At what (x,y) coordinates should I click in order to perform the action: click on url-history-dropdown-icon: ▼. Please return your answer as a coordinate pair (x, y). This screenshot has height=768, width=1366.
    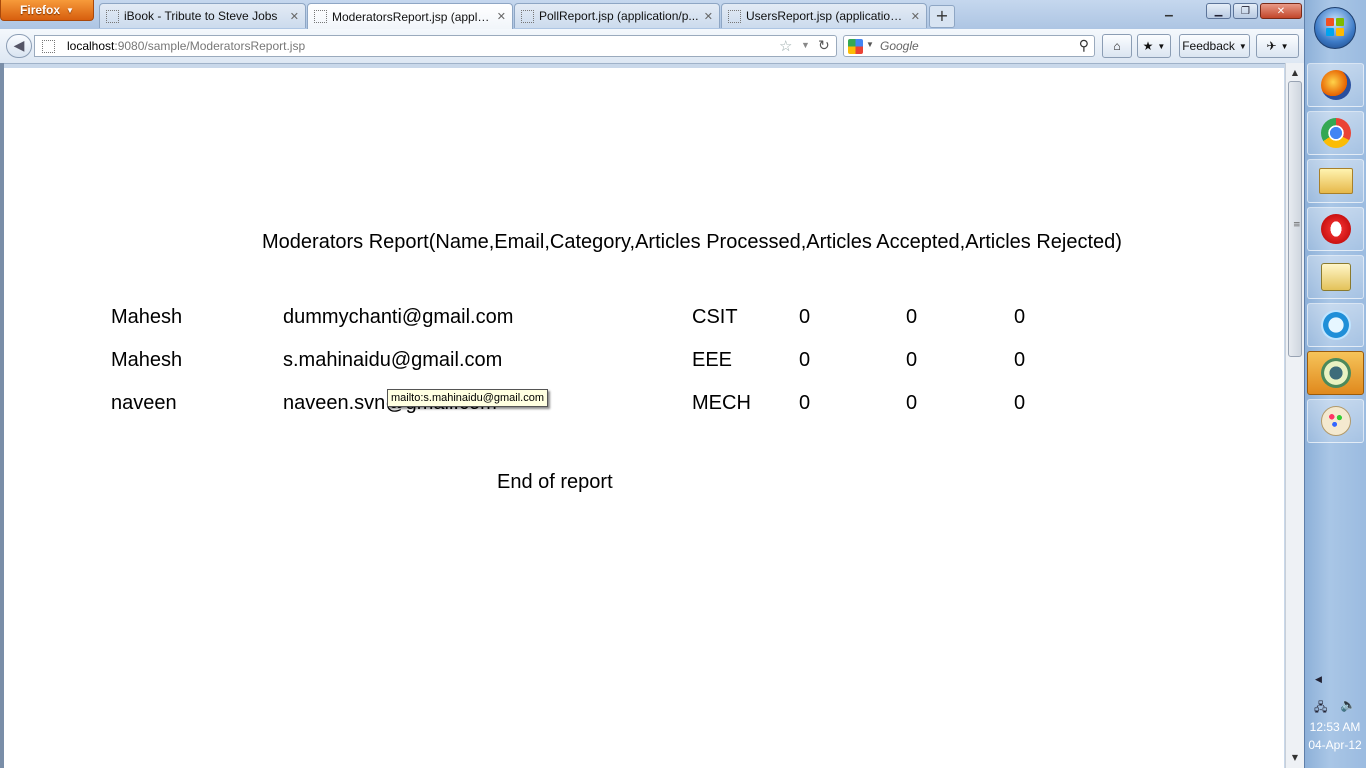
    Looking at the image, I should click on (805, 45).